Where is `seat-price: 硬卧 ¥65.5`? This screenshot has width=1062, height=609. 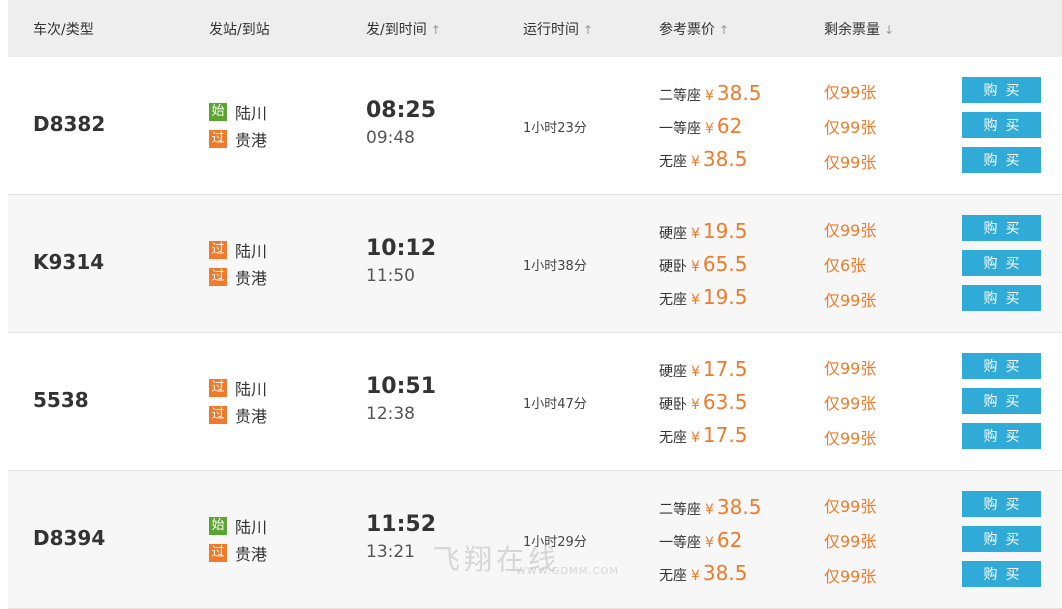 seat-price: 硬卧 ¥65.5 is located at coordinates (703, 264).